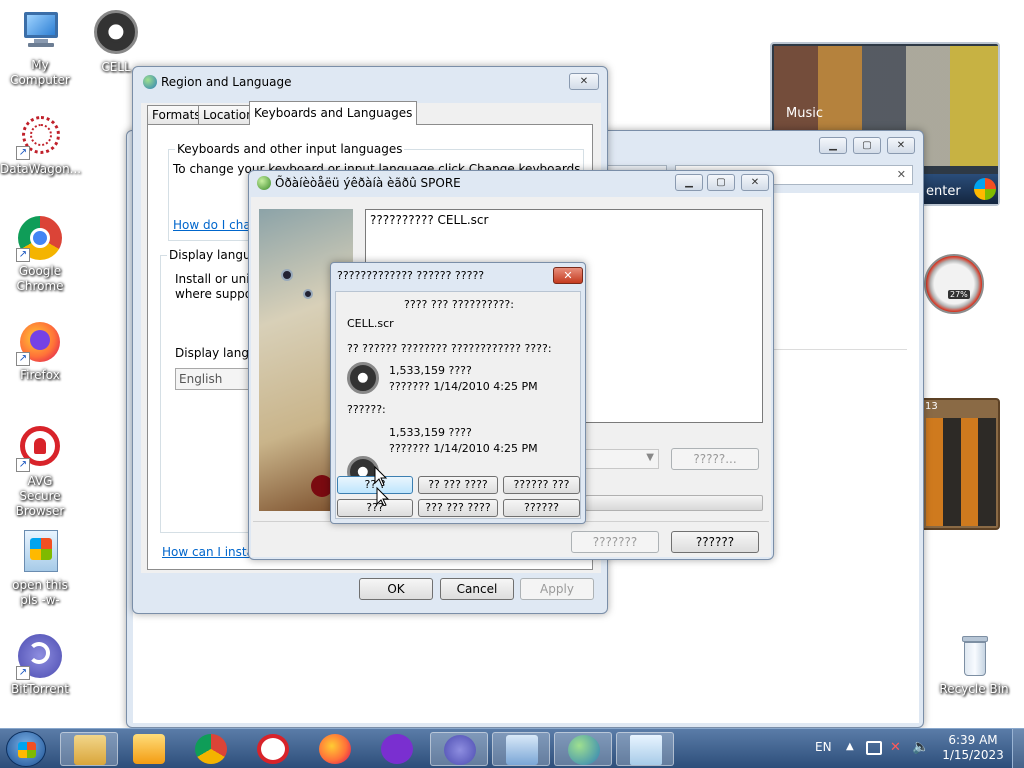  I want to click on datawagon-icon: ↗, so click(40, 136).